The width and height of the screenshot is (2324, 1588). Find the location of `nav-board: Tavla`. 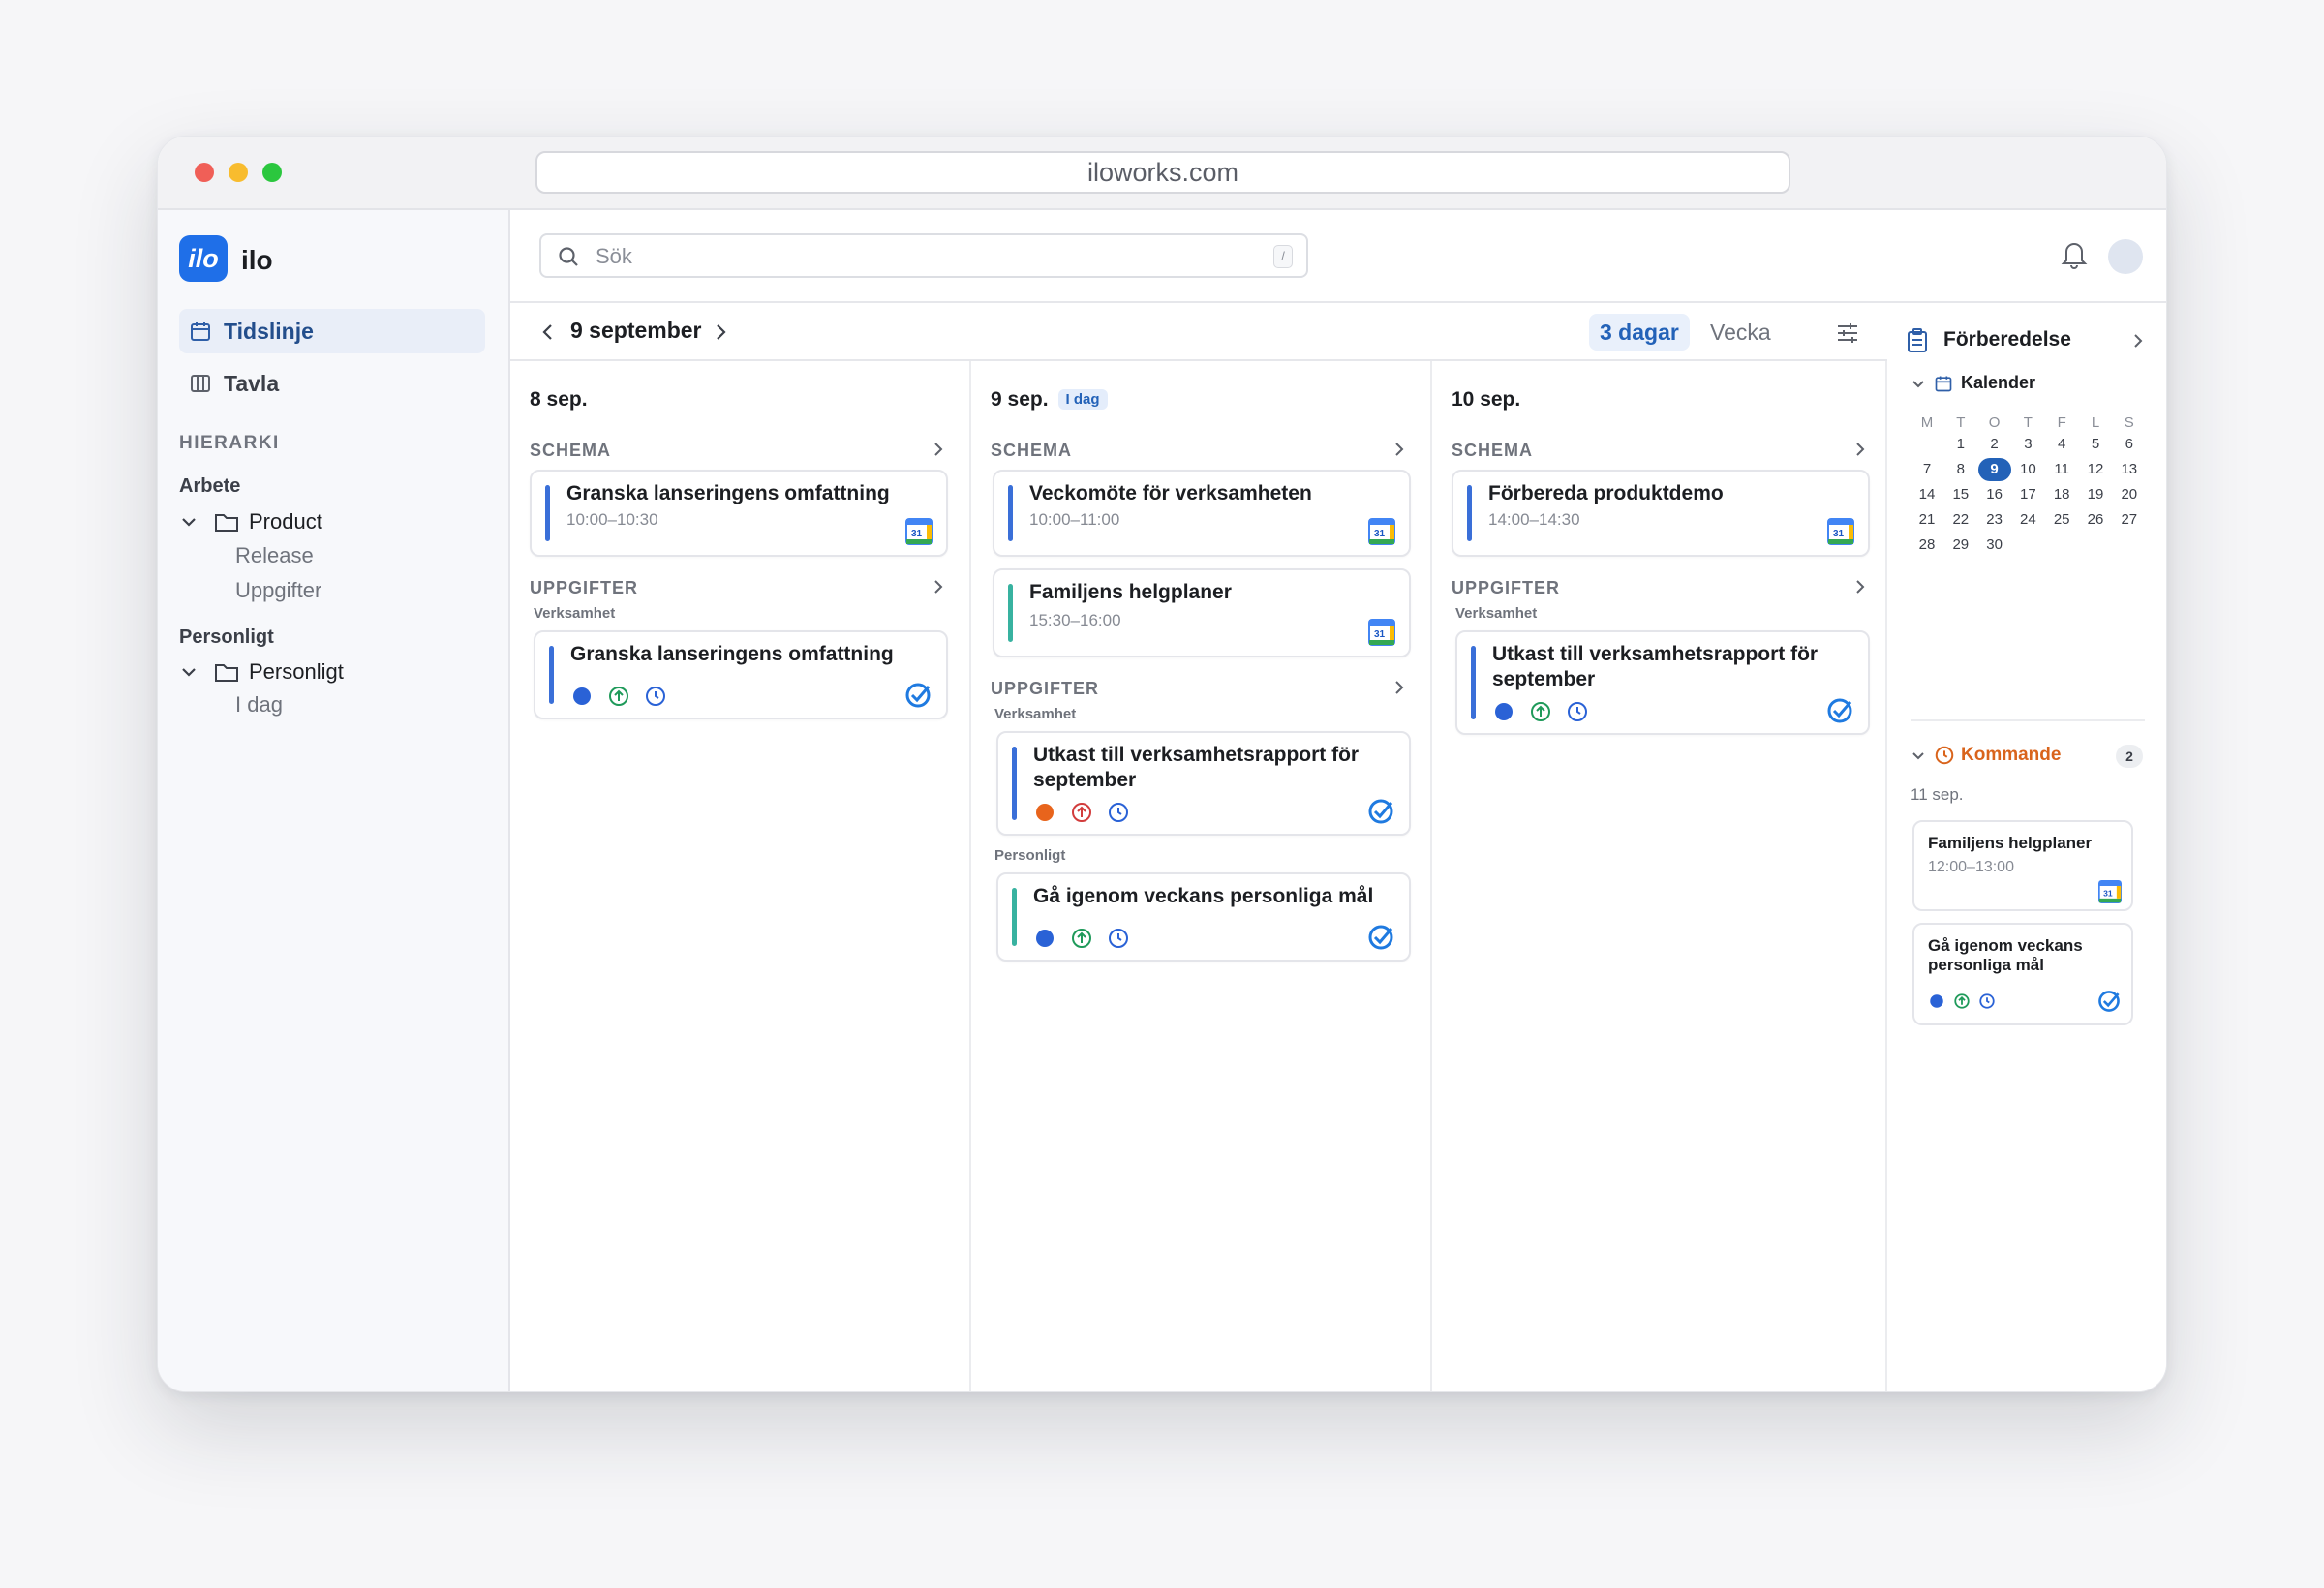

nav-board: Tavla is located at coordinates (332, 383).